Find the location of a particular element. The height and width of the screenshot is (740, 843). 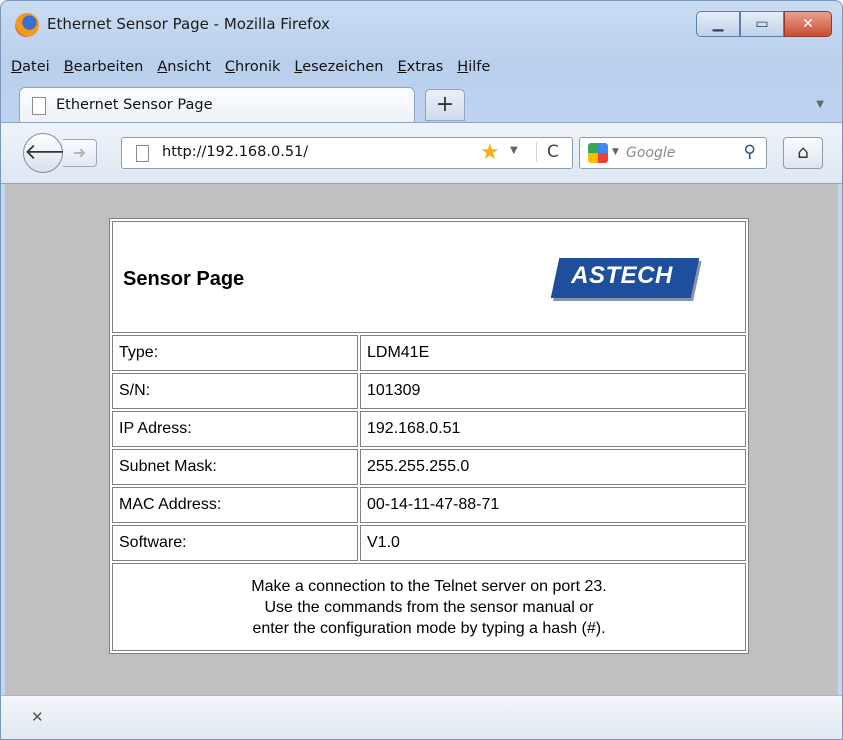

menu-datei: Datei is located at coordinates (30, 71).